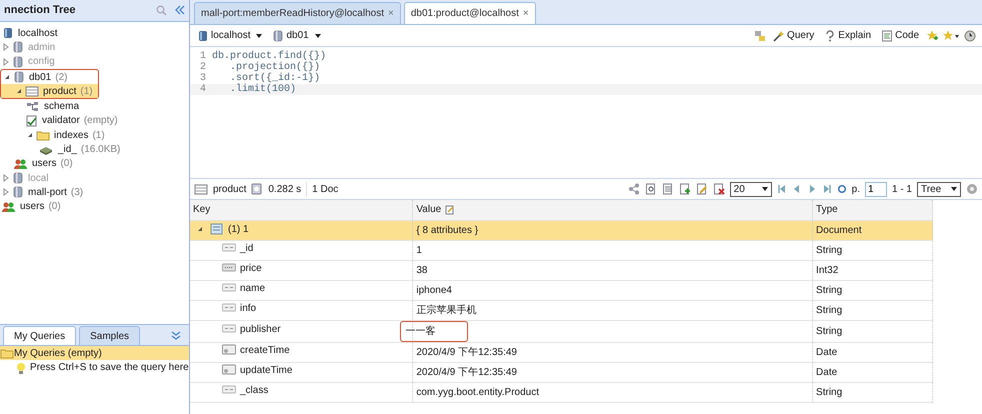 This screenshot has width=982, height=414. Describe the element at coordinates (101, 121) in the screenshot. I see `item-count: (empty)` at that location.